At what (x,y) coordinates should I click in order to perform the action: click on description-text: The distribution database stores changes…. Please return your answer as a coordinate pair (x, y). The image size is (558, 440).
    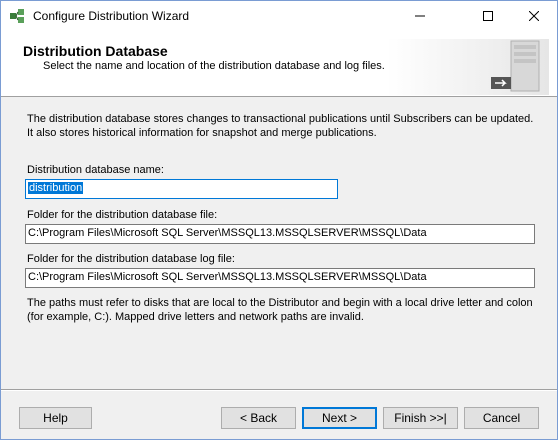
    Looking at the image, I should click on (280, 126).